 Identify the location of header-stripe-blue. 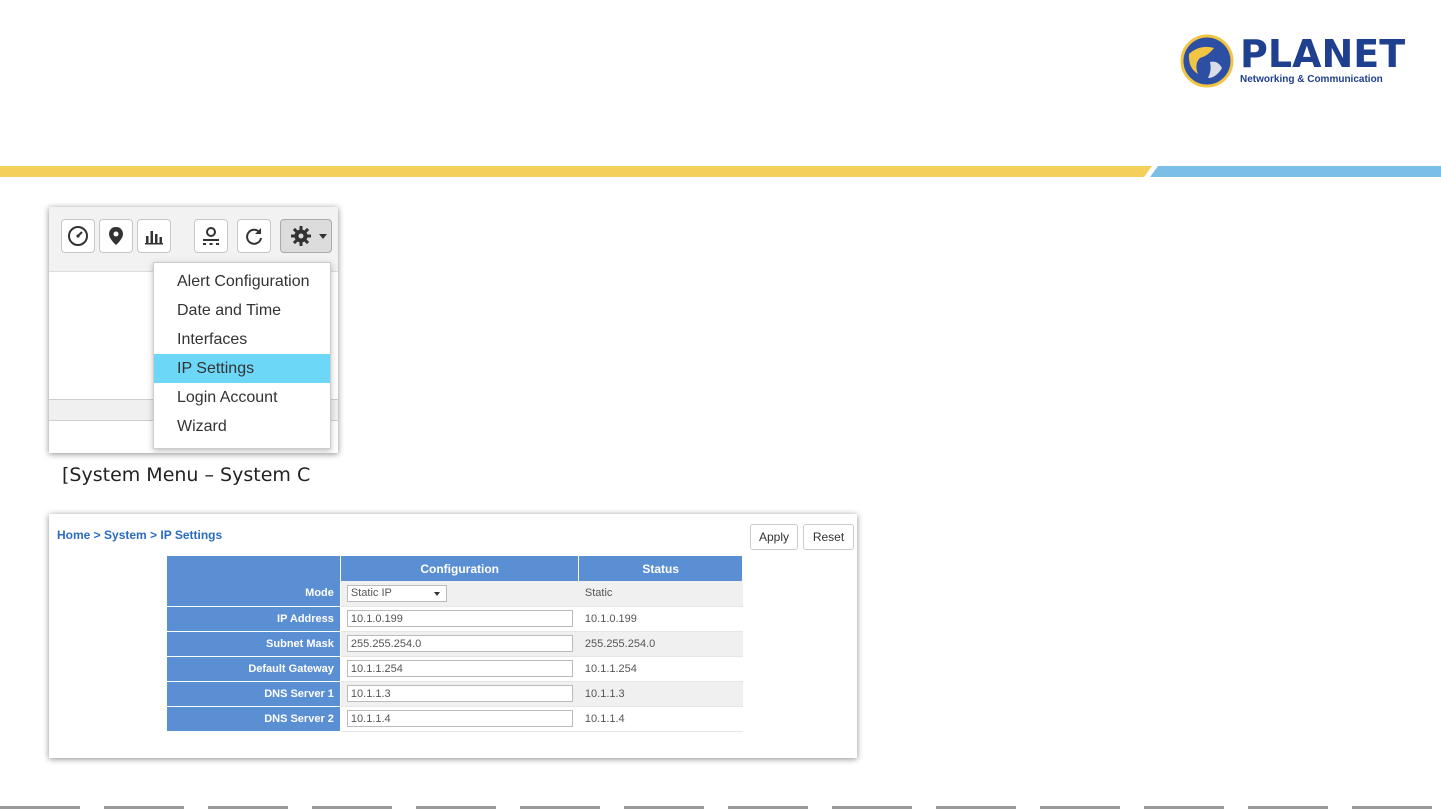
(1295, 171).